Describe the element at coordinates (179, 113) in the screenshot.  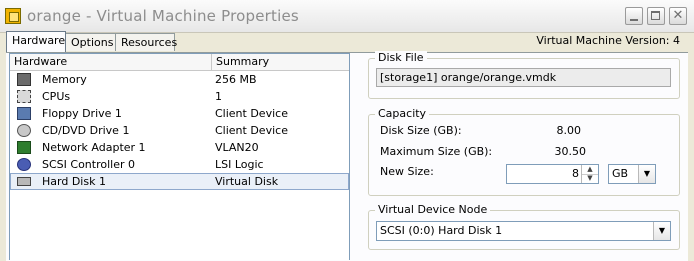
I see `table-row: Floppy Drive 1 Client Device` at that location.